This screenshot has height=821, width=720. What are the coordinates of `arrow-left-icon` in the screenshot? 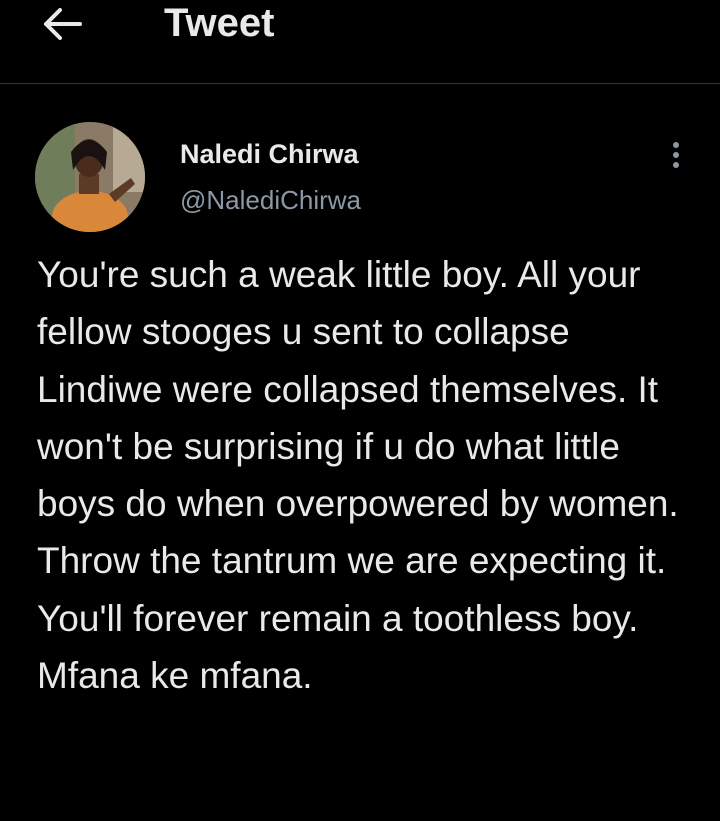 It's located at (63, 24).